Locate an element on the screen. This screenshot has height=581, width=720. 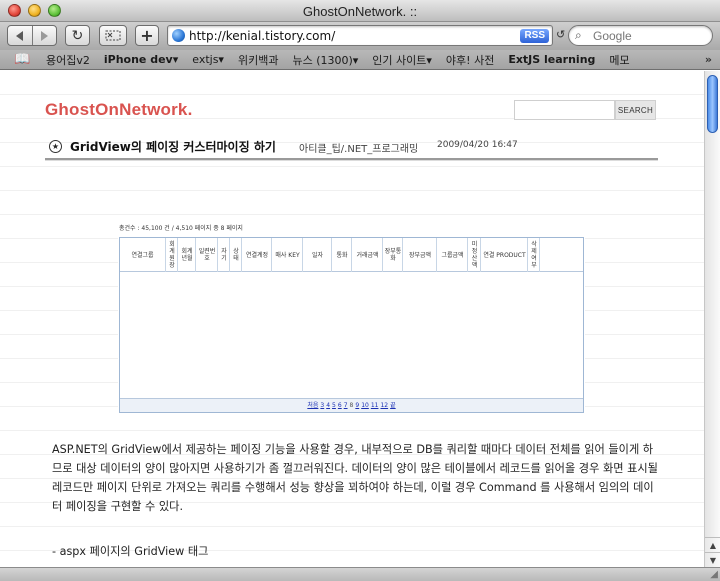
show-all-bookmarks-icon: 📖 is located at coordinates (23, 59).